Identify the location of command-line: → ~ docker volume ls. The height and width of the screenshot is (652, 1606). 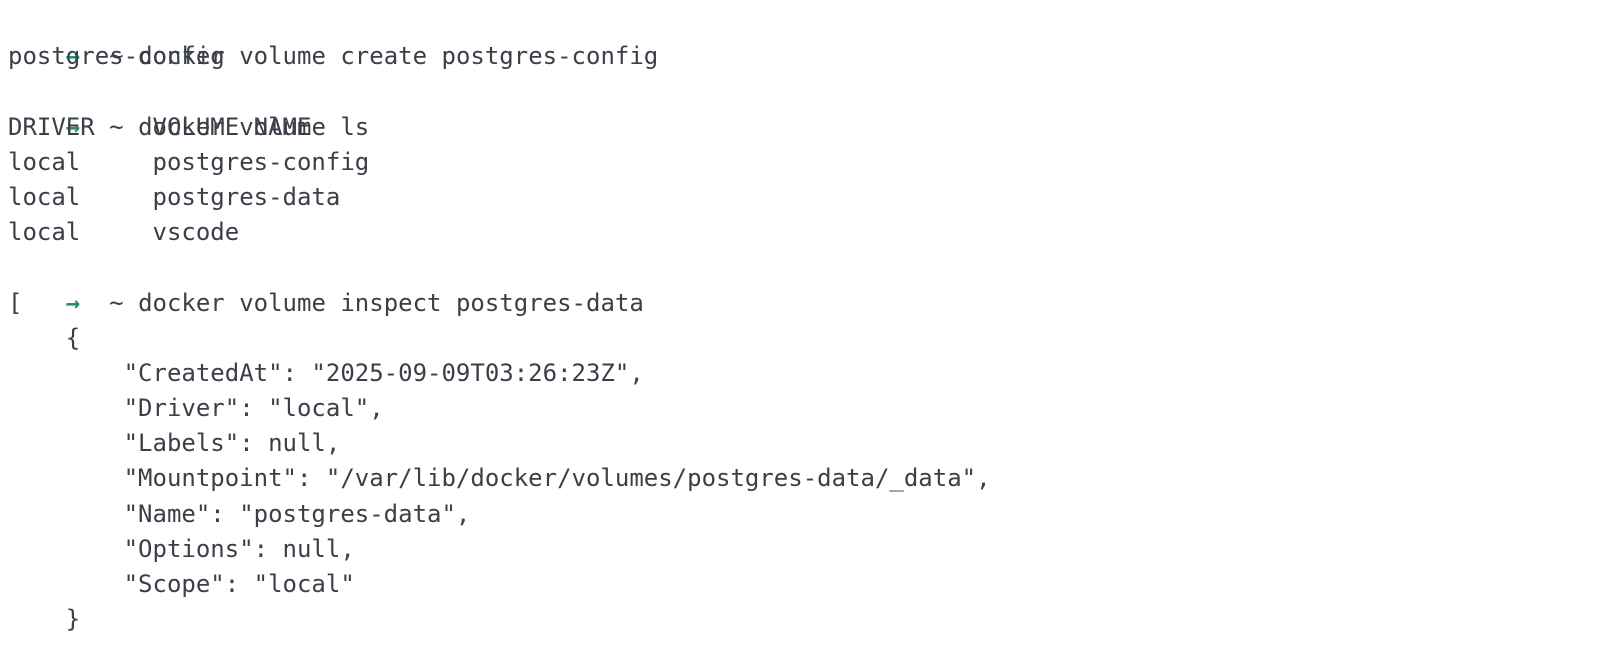
(807, 107).